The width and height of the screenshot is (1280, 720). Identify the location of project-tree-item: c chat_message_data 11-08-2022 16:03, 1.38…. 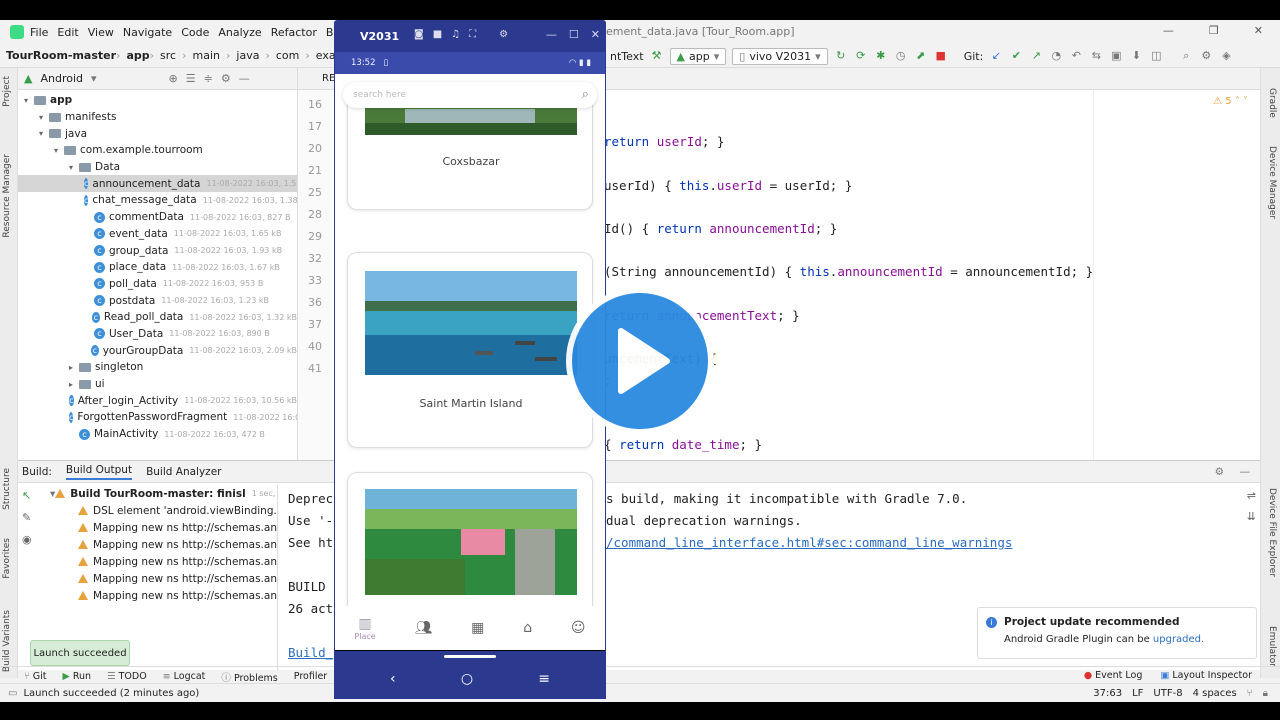
(157, 200).